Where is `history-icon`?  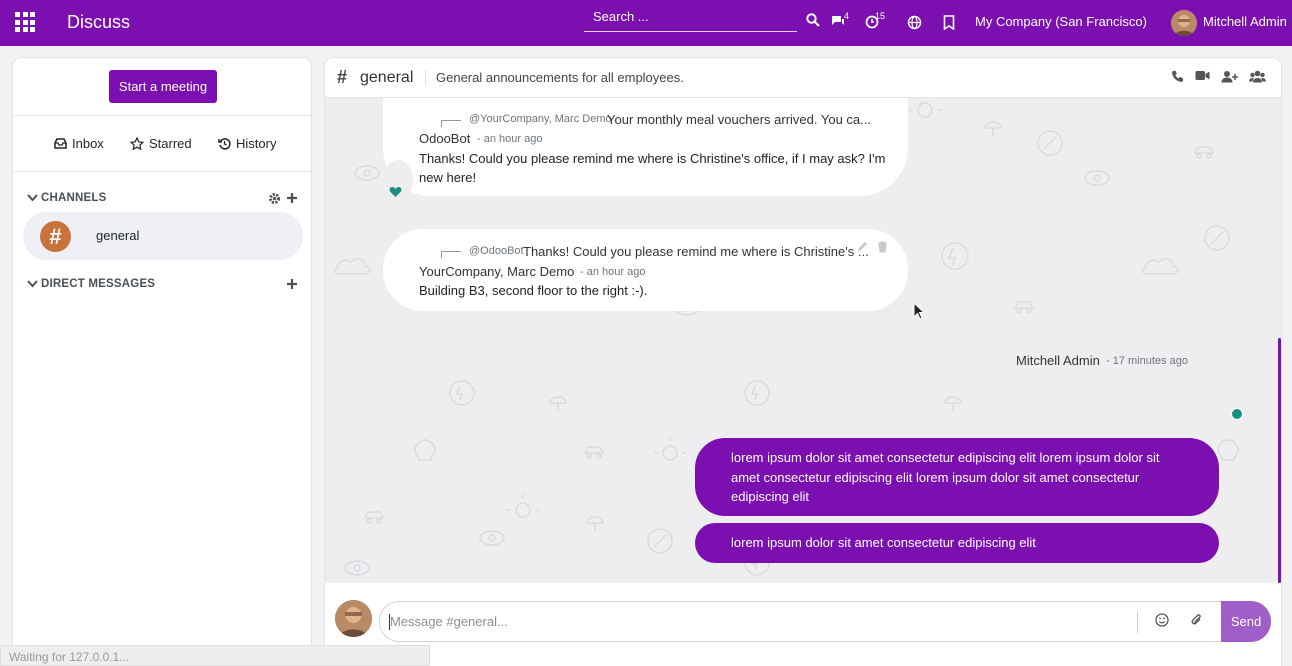
history-icon is located at coordinates (224, 144).